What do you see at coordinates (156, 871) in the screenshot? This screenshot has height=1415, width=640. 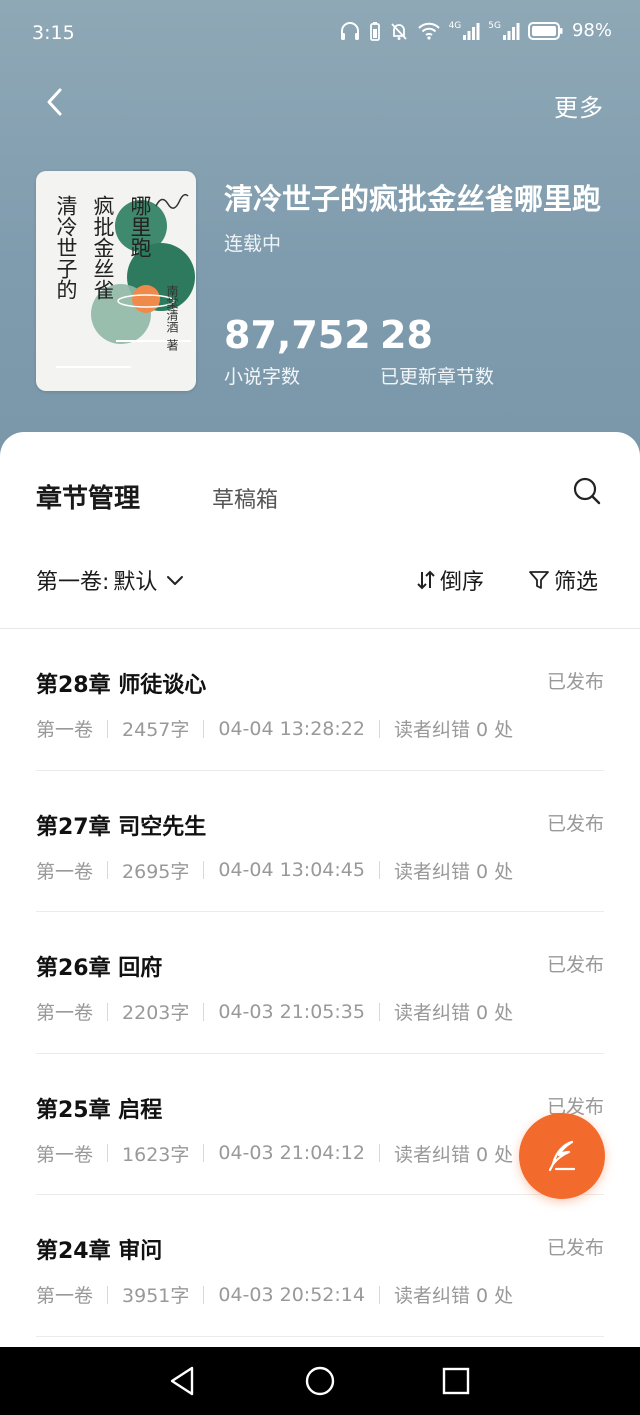 I see `chapter-word-count: 2695字` at bounding box center [156, 871].